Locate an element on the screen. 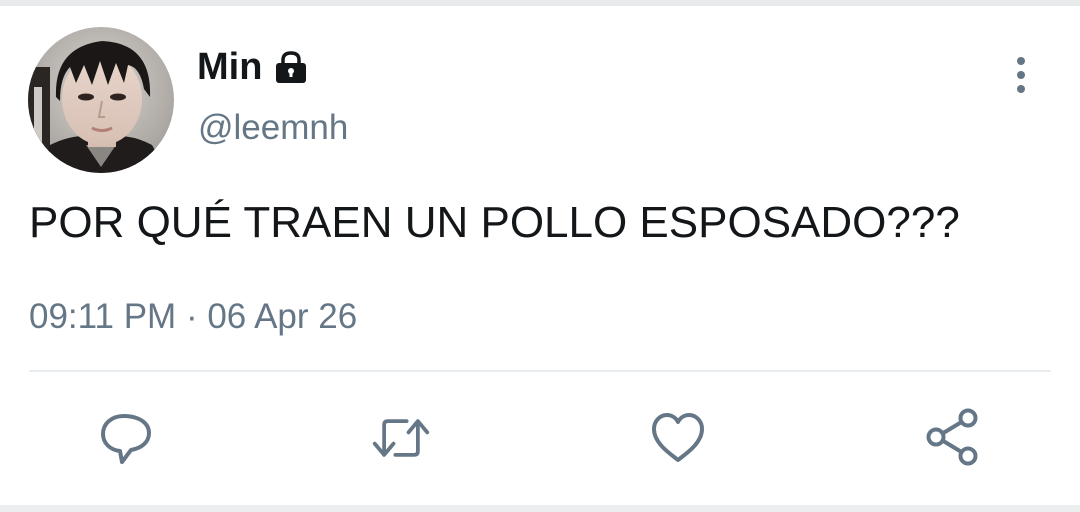 Image resolution: width=1080 pixels, height=512 pixels. tweet-time: 09:11 PM is located at coordinates (103, 316).